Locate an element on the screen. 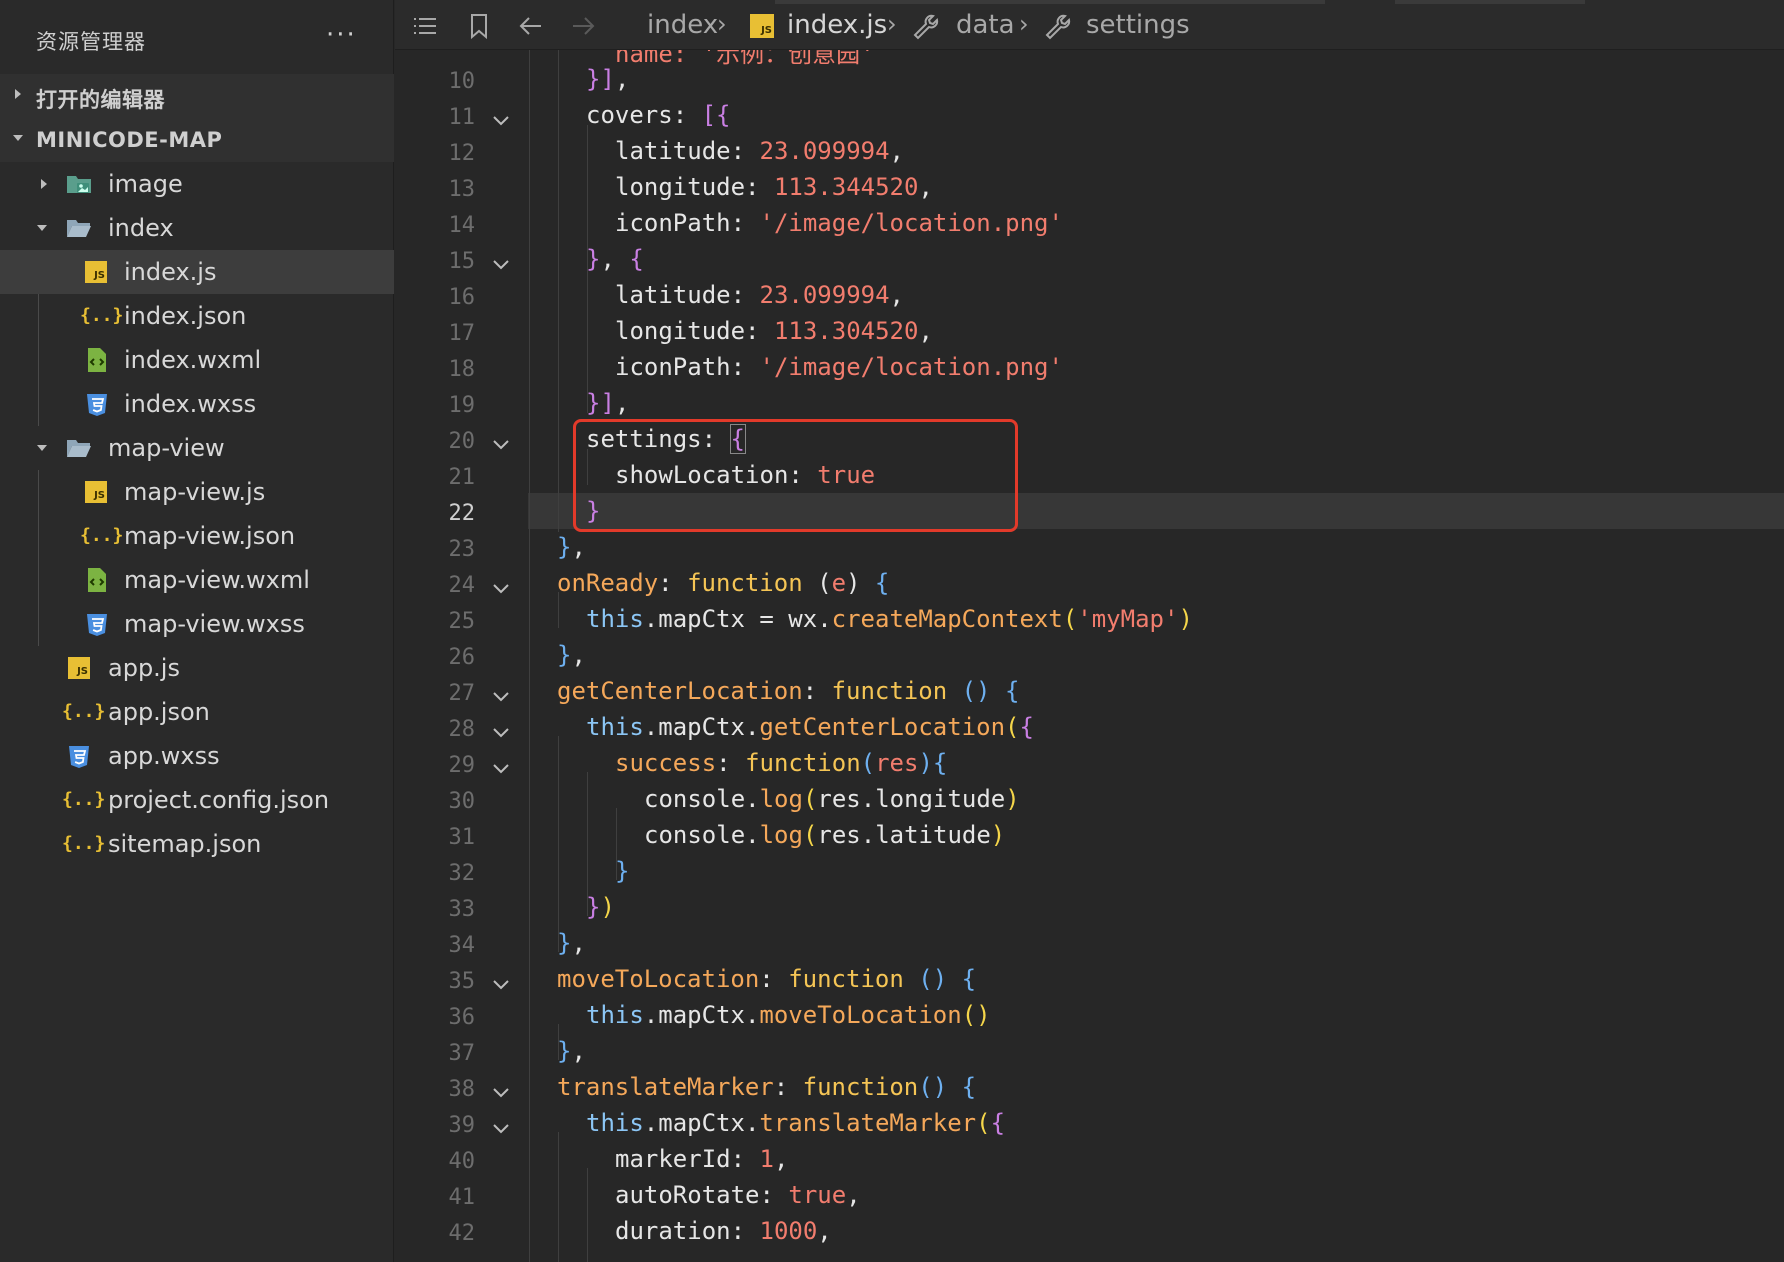 Image resolution: width=1784 pixels, height=1262 pixels. breadcrumb-file: index.js is located at coordinates (837, 25).